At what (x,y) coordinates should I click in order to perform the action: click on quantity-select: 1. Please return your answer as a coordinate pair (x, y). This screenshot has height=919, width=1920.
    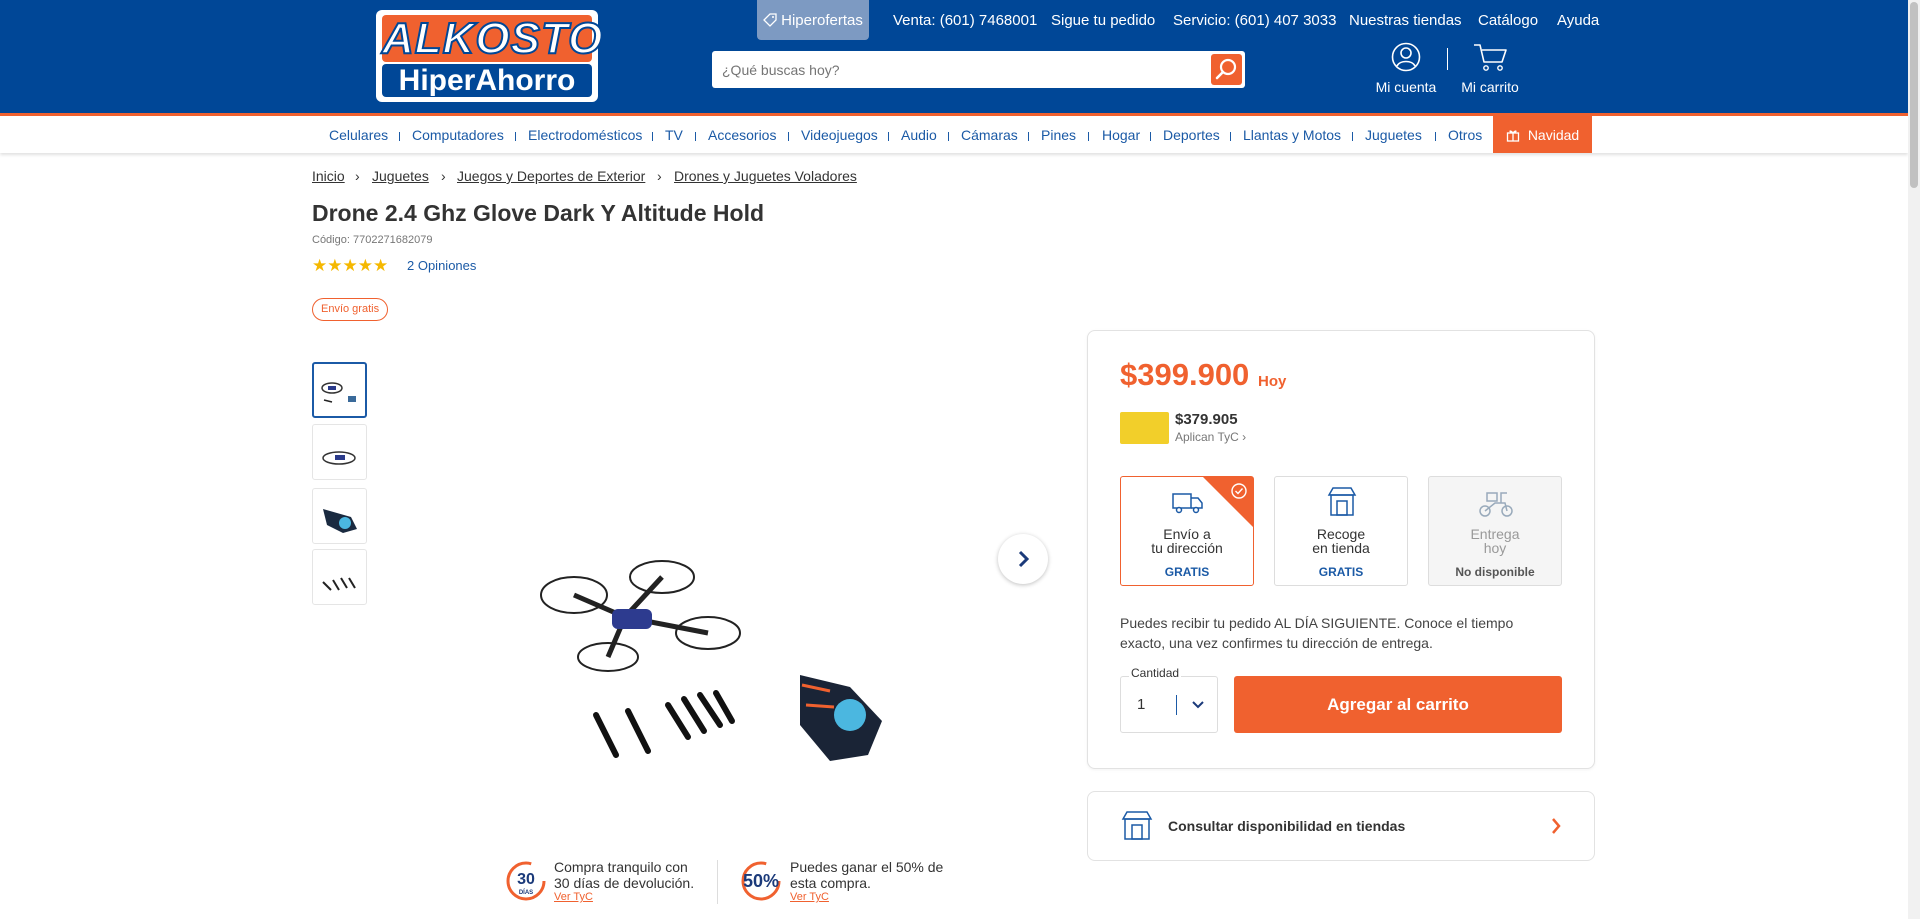
    Looking at the image, I should click on (1169, 704).